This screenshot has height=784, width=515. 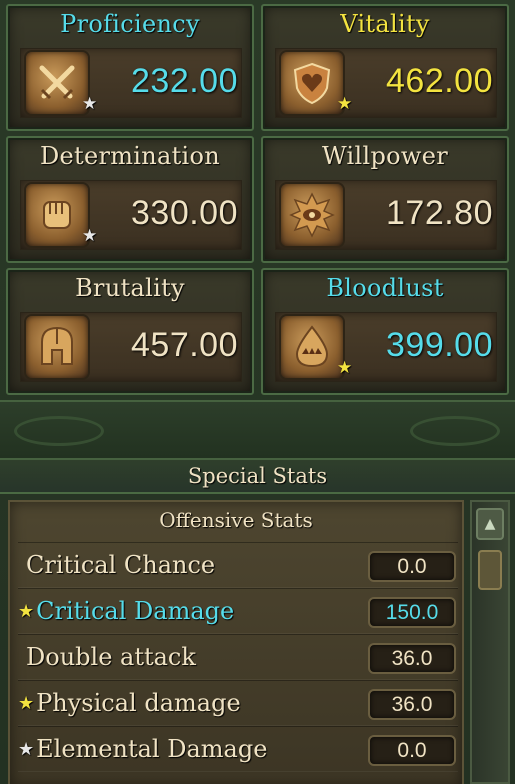 What do you see at coordinates (57, 347) in the screenshot?
I see `helmet-icon` at bounding box center [57, 347].